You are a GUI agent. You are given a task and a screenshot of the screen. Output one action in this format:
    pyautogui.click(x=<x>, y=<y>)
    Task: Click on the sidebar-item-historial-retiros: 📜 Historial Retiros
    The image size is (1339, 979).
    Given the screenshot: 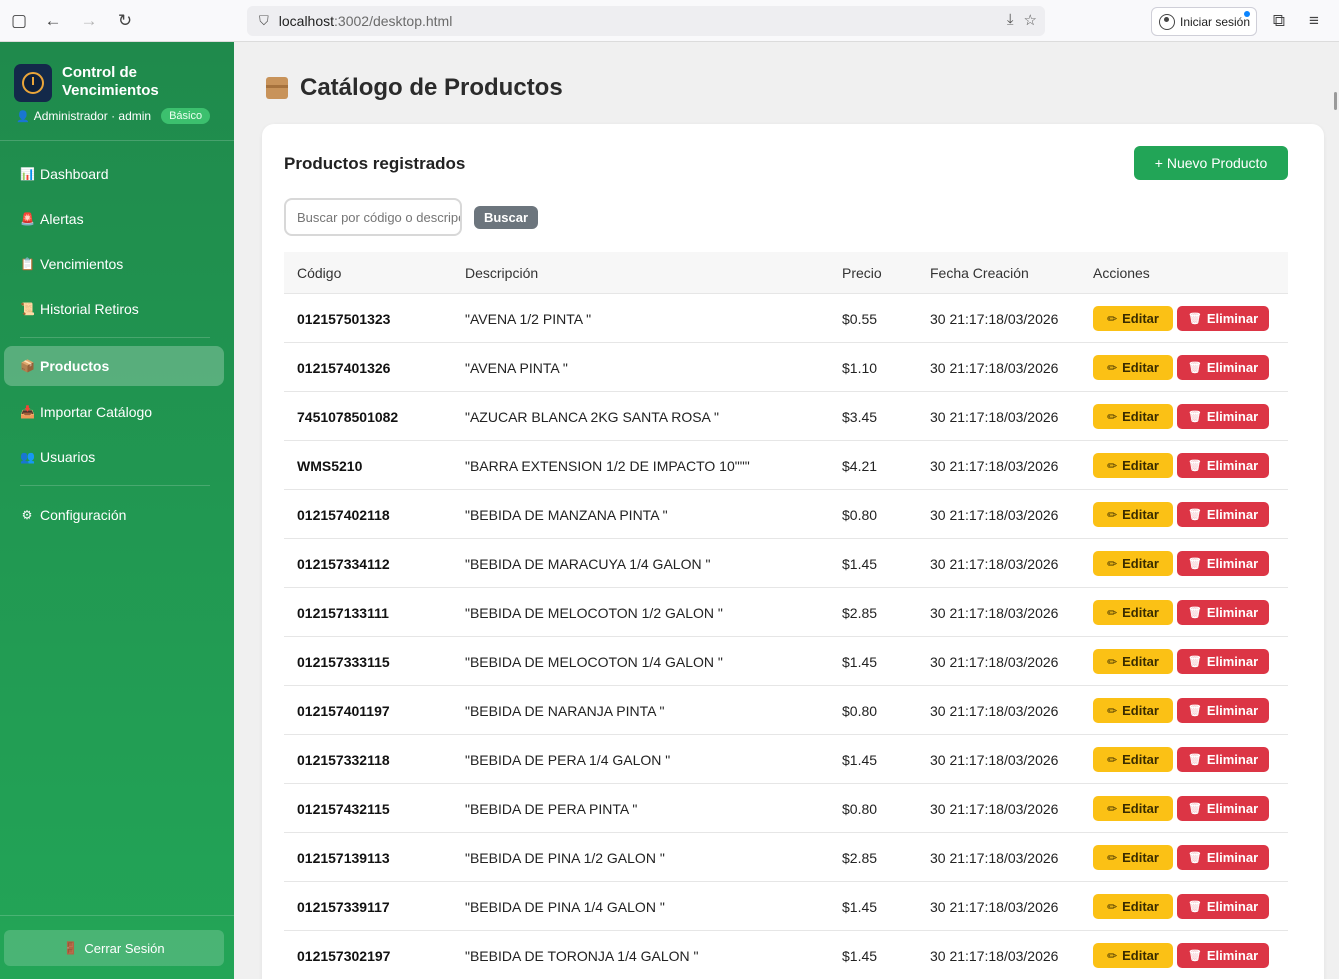 What is the action you would take?
    pyautogui.click(x=114, y=309)
    